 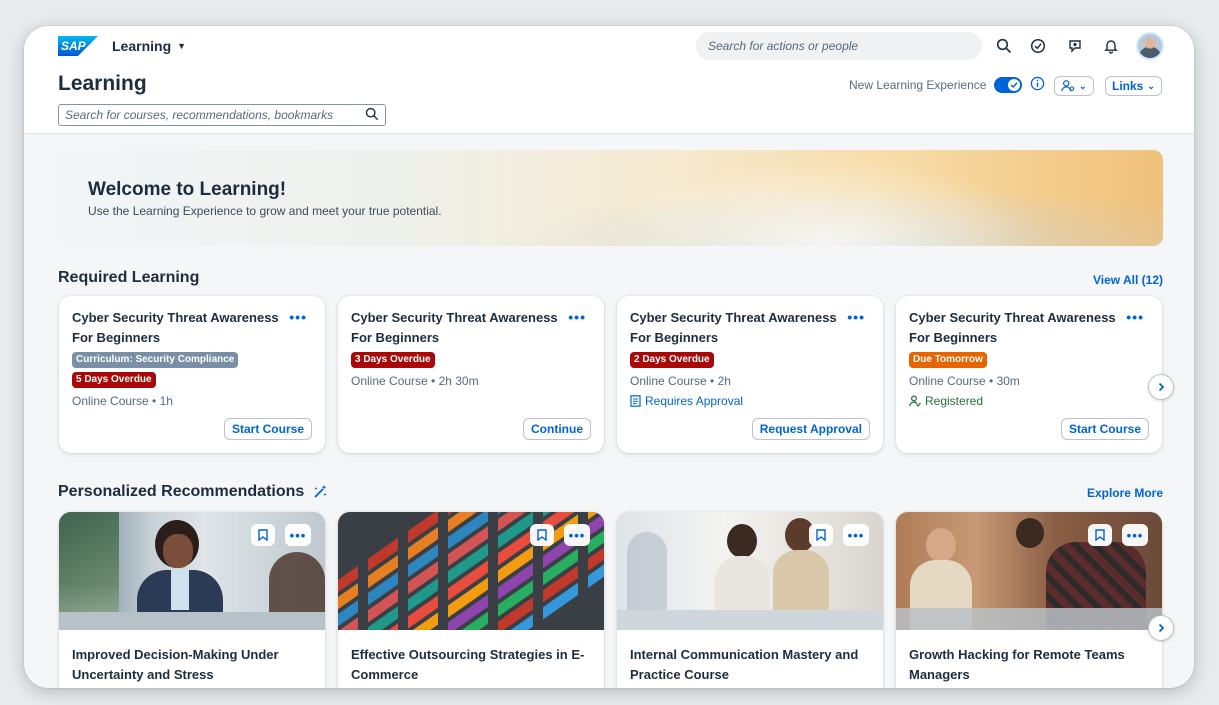 What do you see at coordinates (810, 429) in the screenshot?
I see `request-approval-button: Request Approval` at bounding box center [810, 429].